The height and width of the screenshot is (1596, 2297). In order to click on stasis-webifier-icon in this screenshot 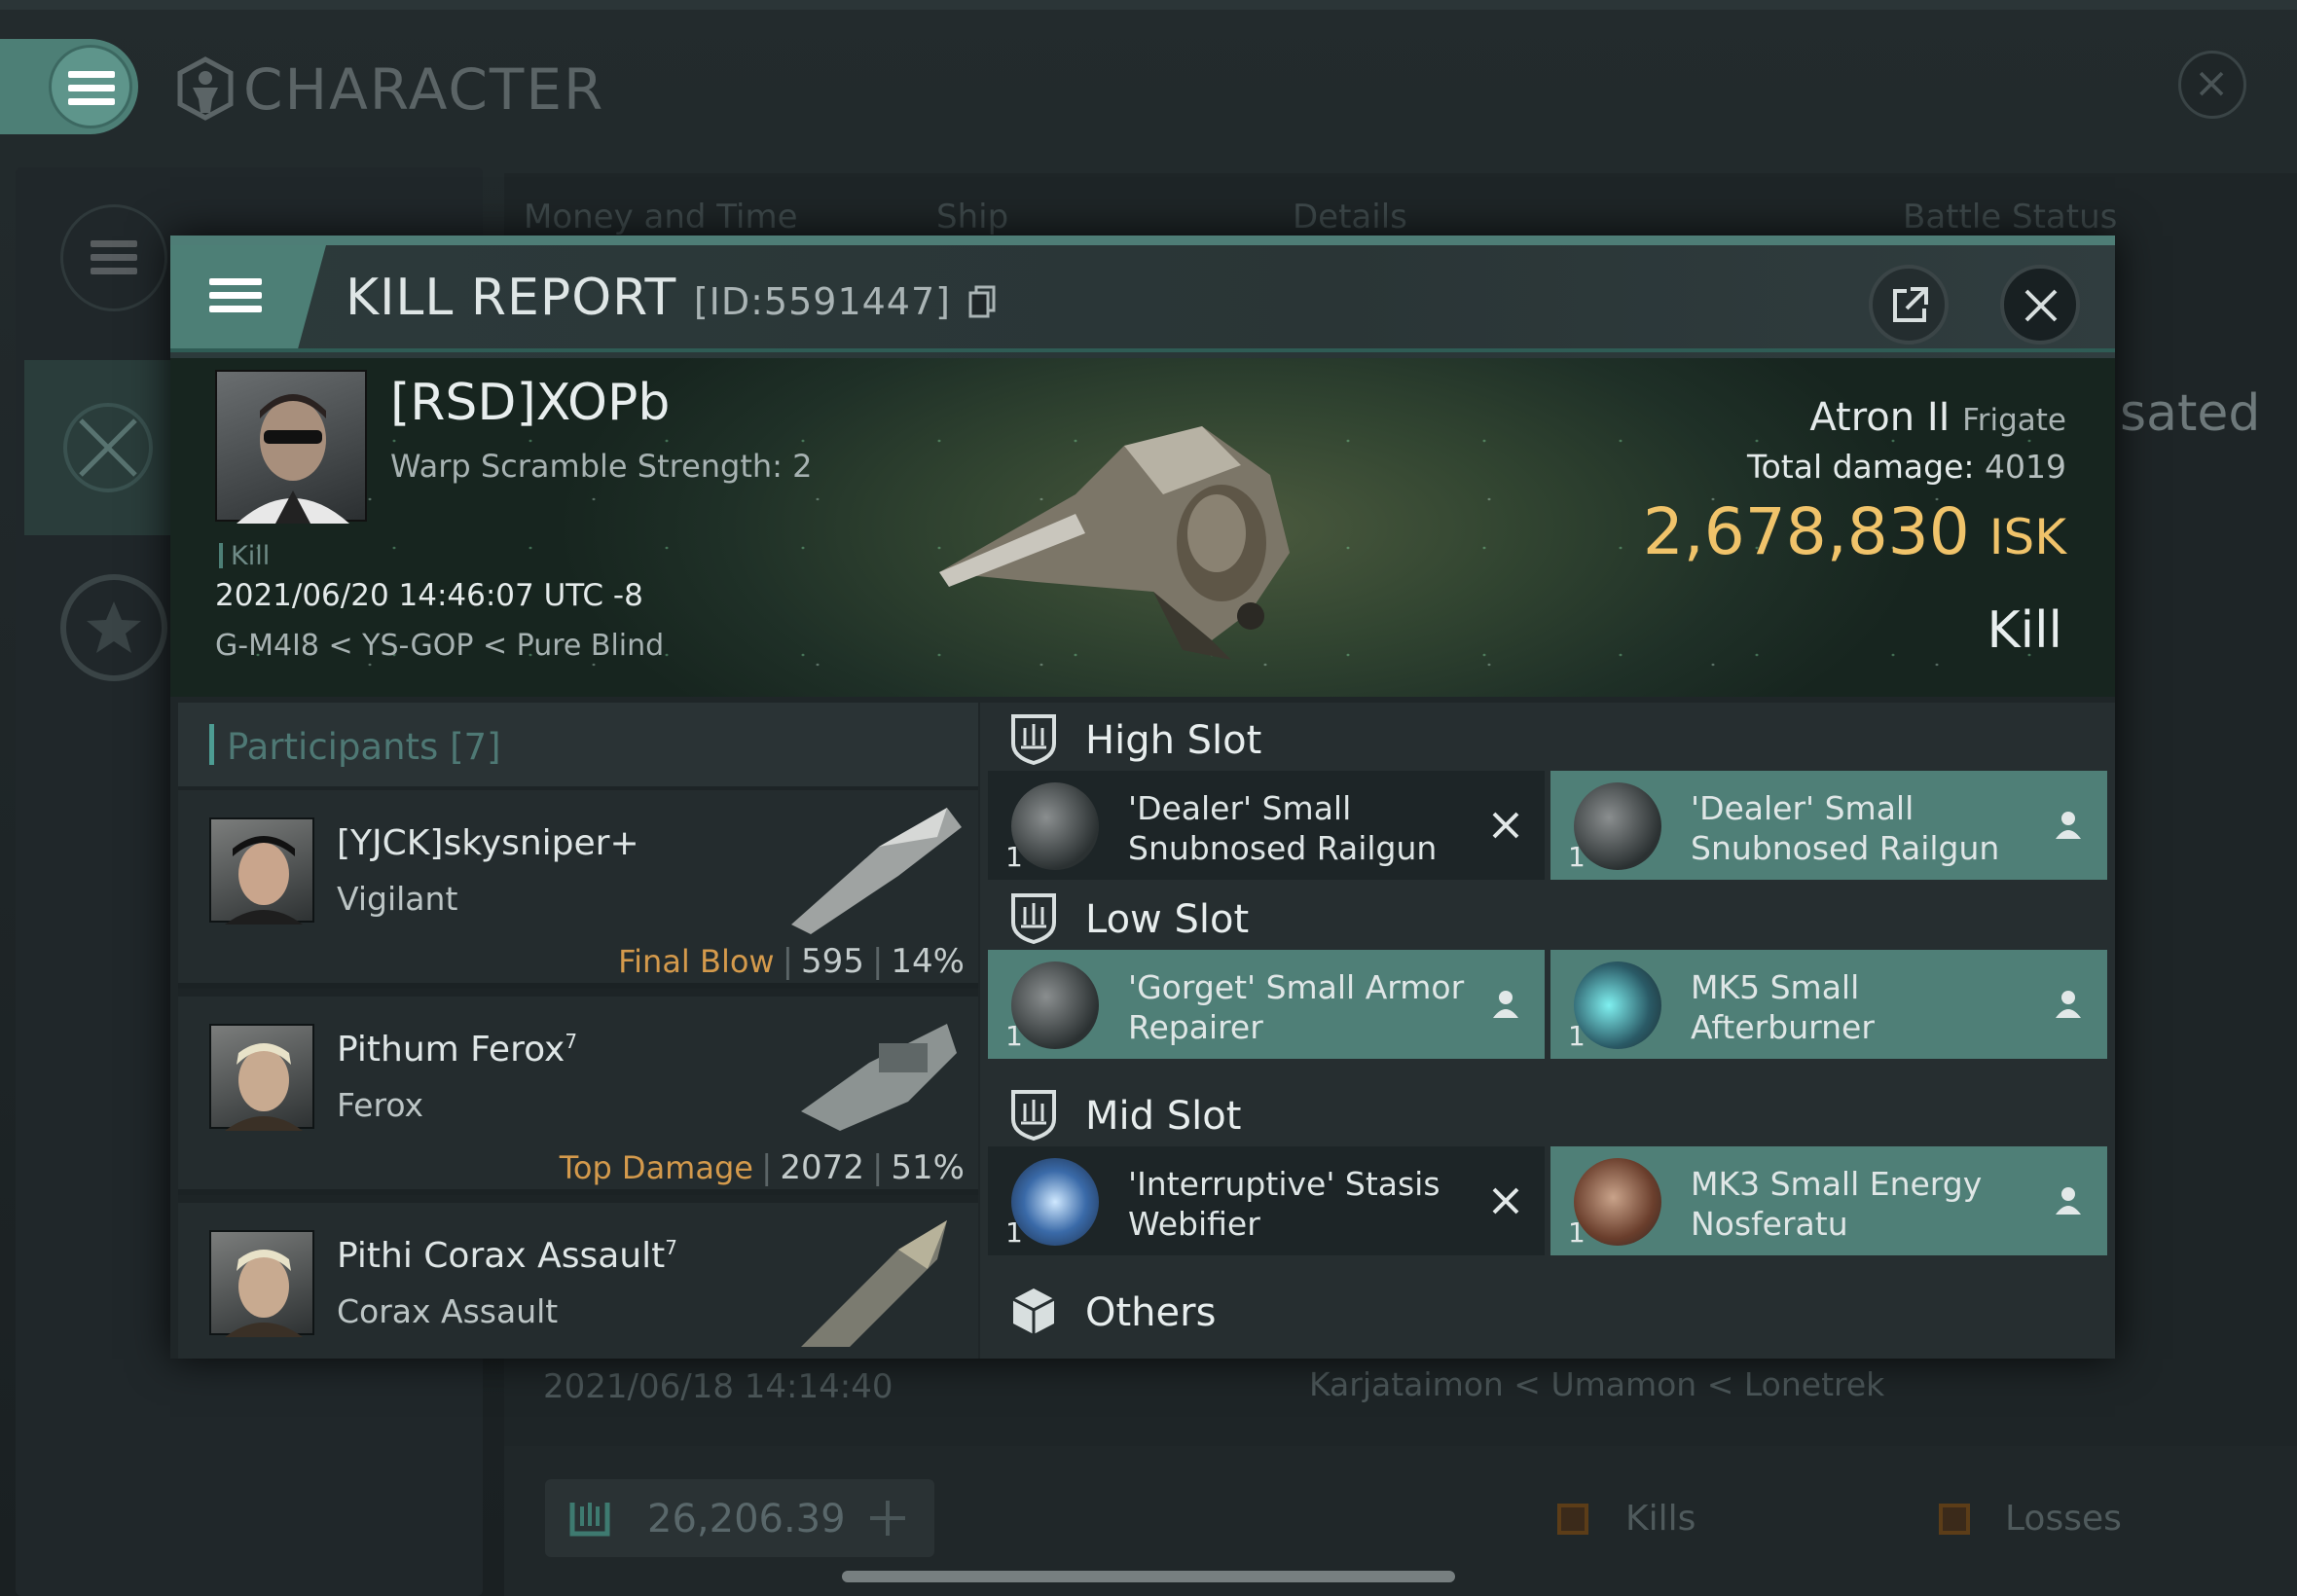, I will do `click(1055, 1202)`.